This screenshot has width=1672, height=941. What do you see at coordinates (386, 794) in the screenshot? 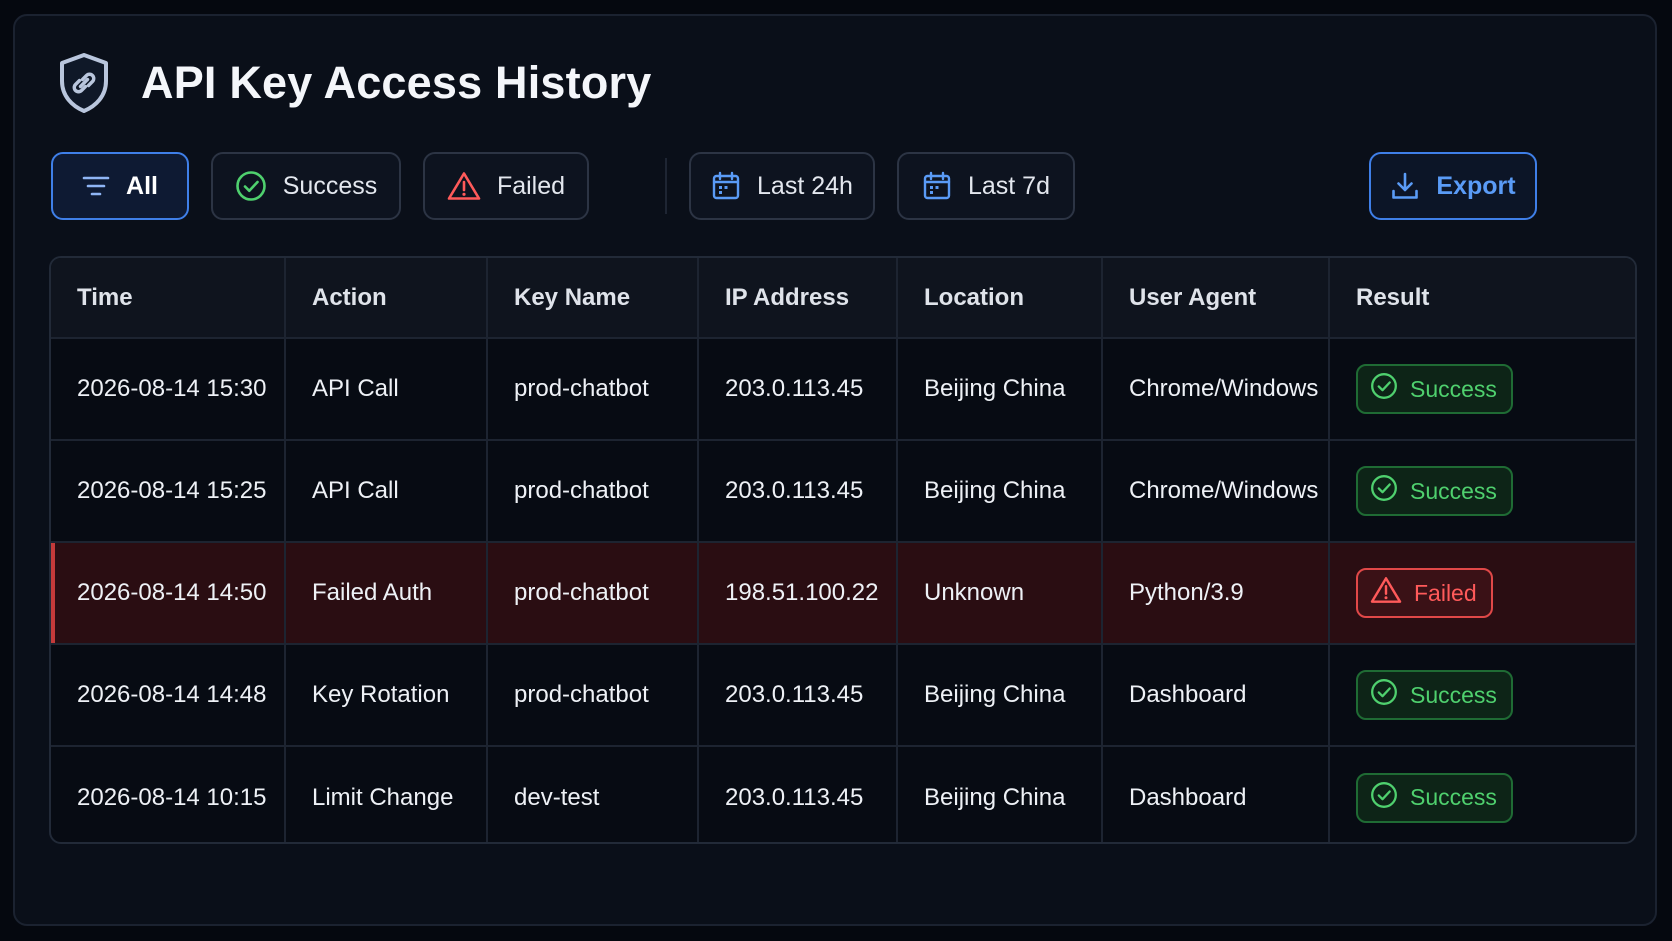
I see `cell-action: Limit Change` at bounding box center [386, 794].